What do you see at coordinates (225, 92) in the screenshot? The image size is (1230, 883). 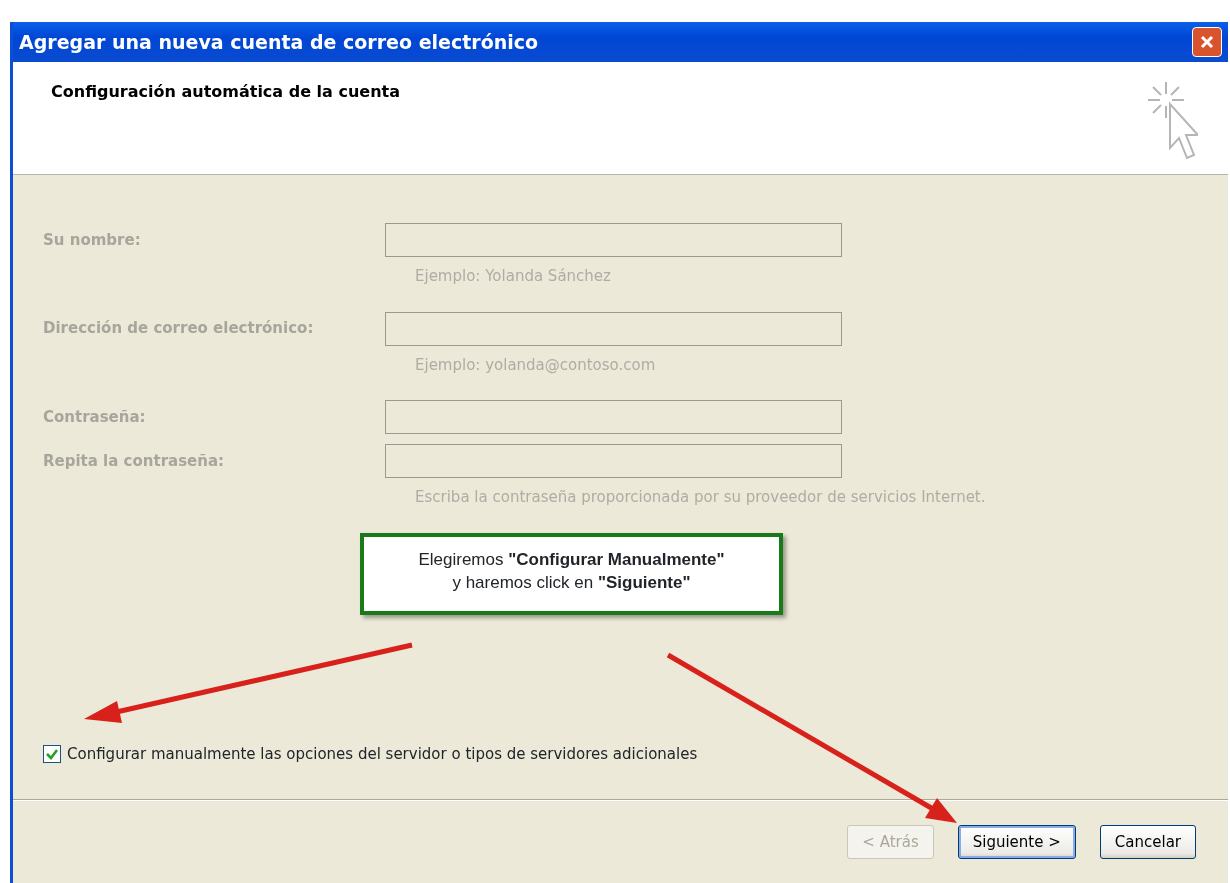 I see `header-title: Configuración automática de la cuenta` at bounding box center [225, 92].